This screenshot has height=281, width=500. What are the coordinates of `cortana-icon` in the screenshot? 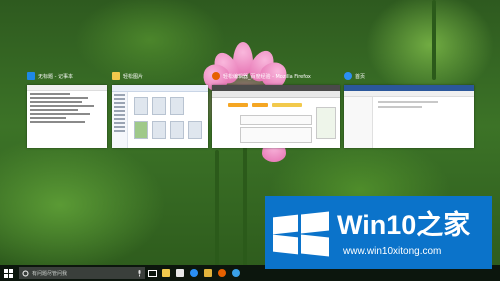 It's located at (25, 273).